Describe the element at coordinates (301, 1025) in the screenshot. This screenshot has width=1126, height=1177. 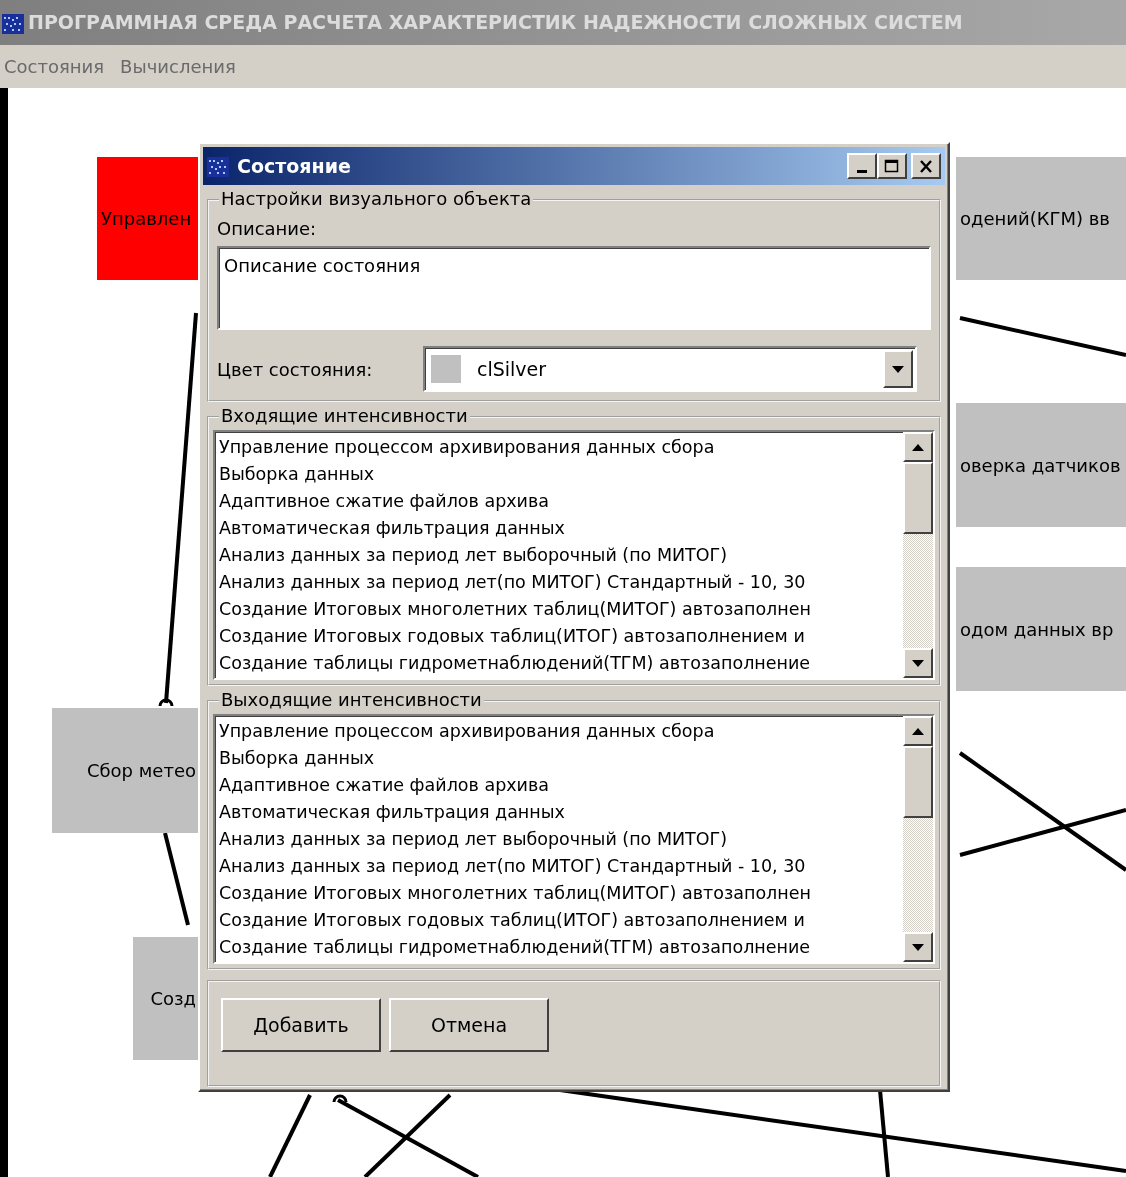
I see `dialog-button: Добавить` at that location.